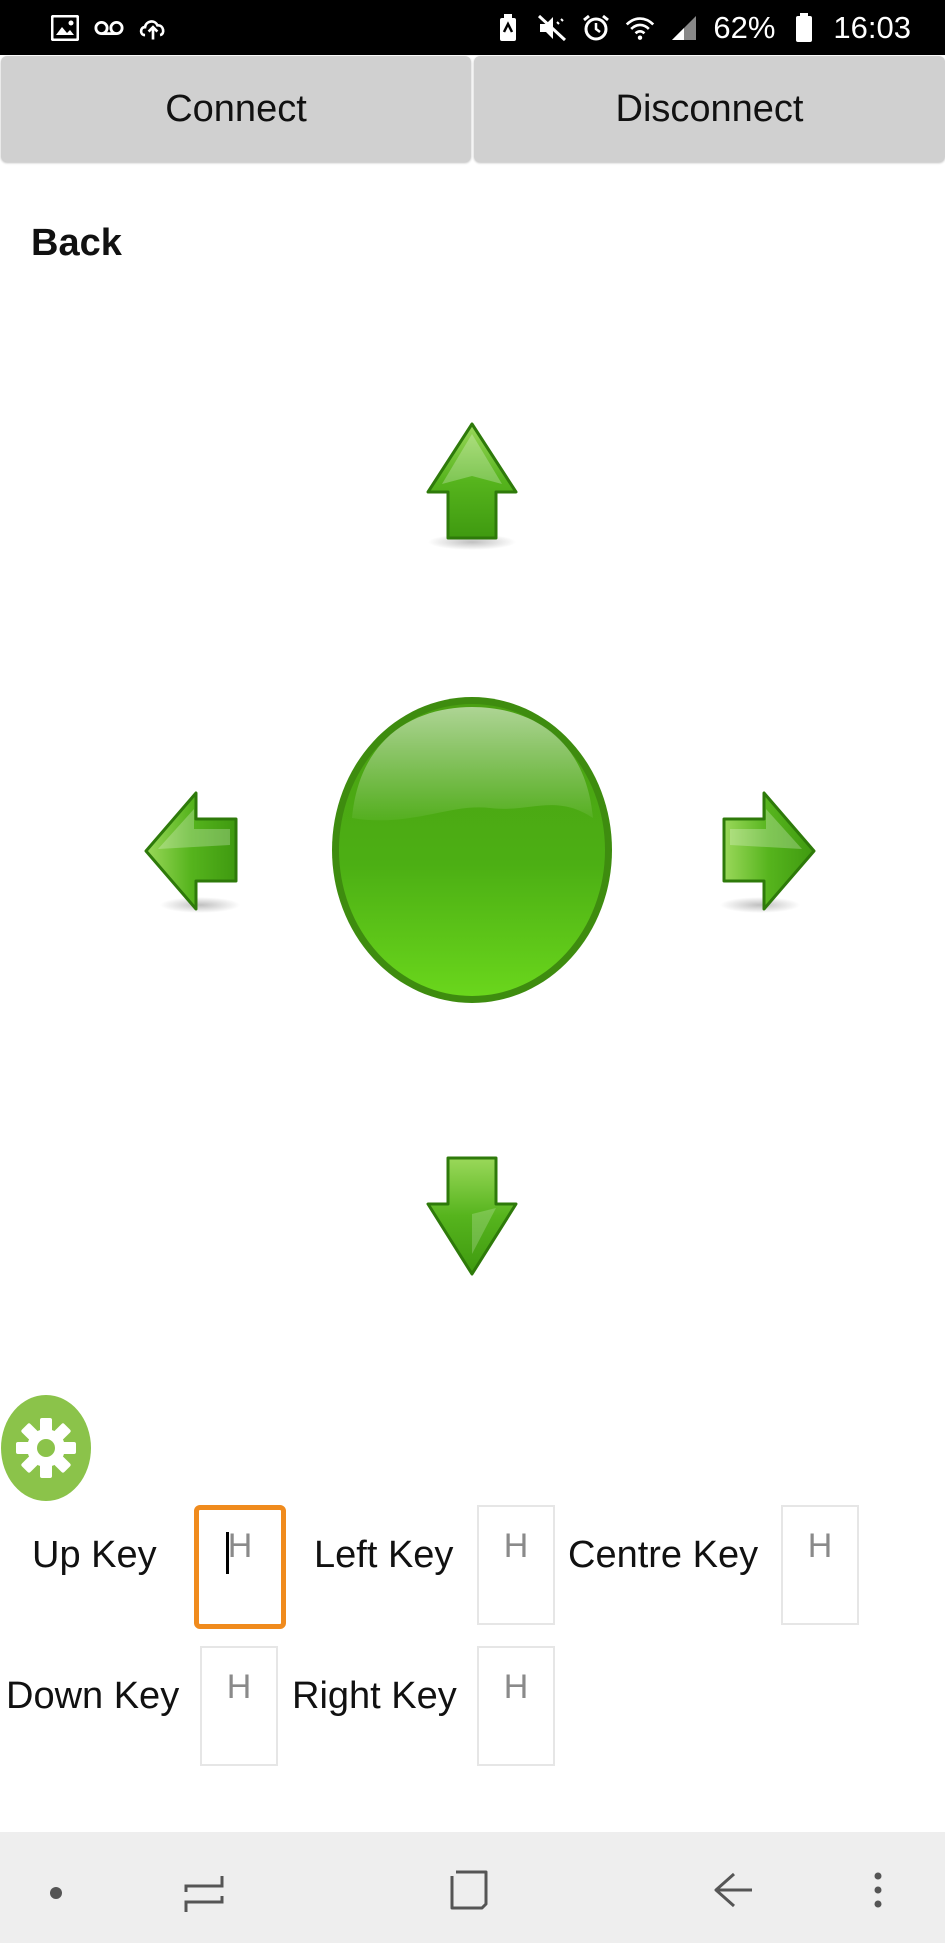 This screenshot has height=1943, width=945. What do you see at coordinates (93, 1696) in the screenshot?
I see `down-key-label: Down Key` at bounding box center [93, 1696].